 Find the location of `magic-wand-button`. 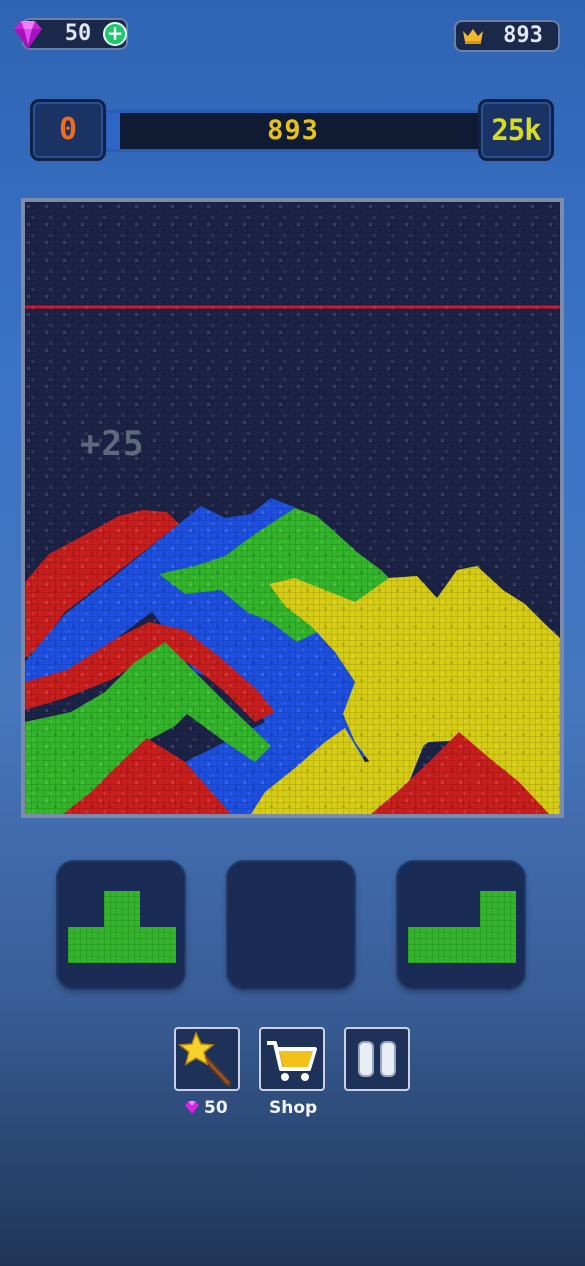

magic-wand-button is located at coordinates (207, 1059).